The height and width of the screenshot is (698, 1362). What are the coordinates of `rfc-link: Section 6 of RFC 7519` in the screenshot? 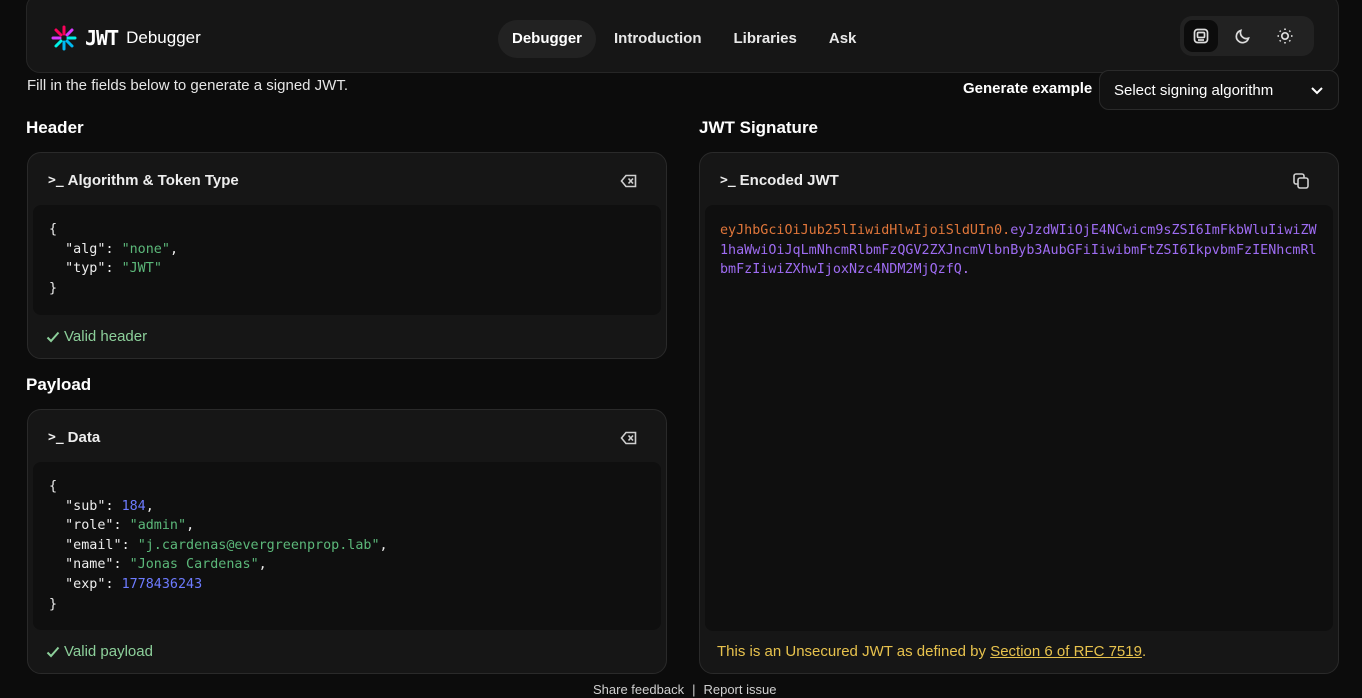 It's located at (1066, 651).